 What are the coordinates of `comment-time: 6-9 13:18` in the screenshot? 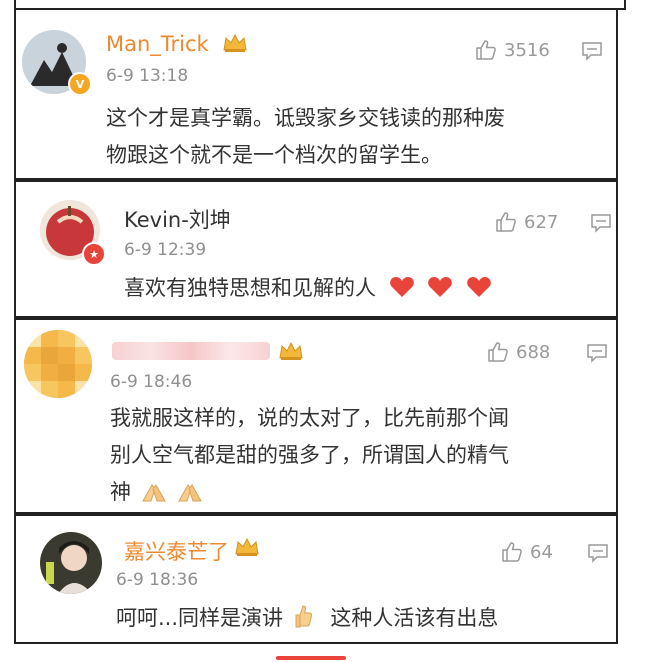 It's located at (147, 76).